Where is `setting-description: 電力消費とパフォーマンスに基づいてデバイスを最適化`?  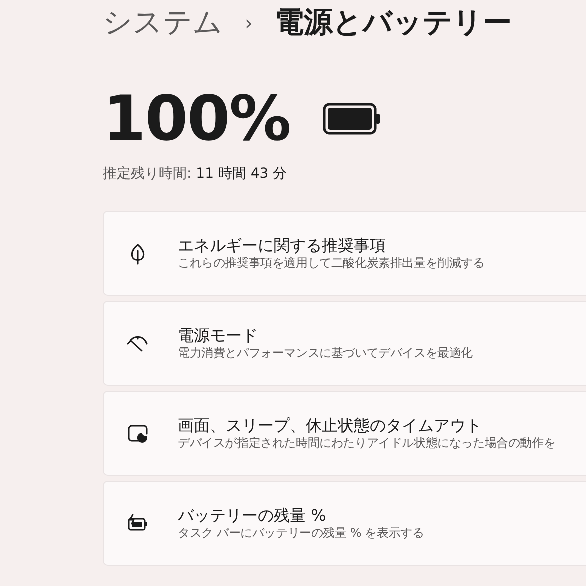
setting-description: 電力消費とパフォーマンスに基づいてデバイスを最適化 is located at coordinates (326, 354).